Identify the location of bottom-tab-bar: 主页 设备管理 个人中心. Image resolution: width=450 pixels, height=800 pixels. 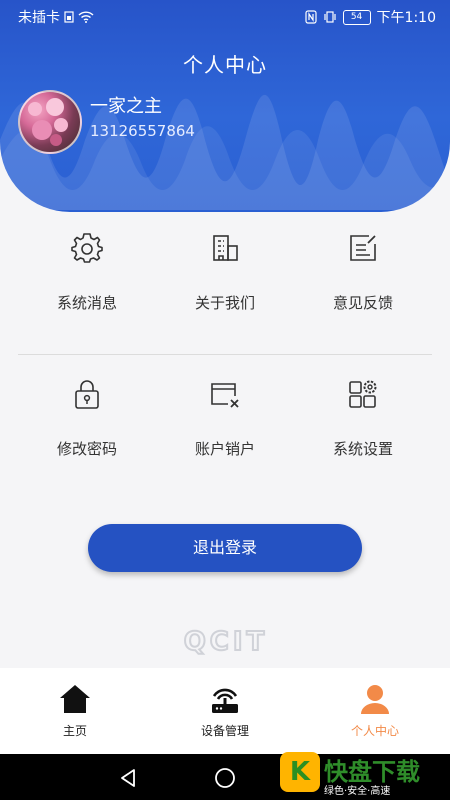
(225, 711).